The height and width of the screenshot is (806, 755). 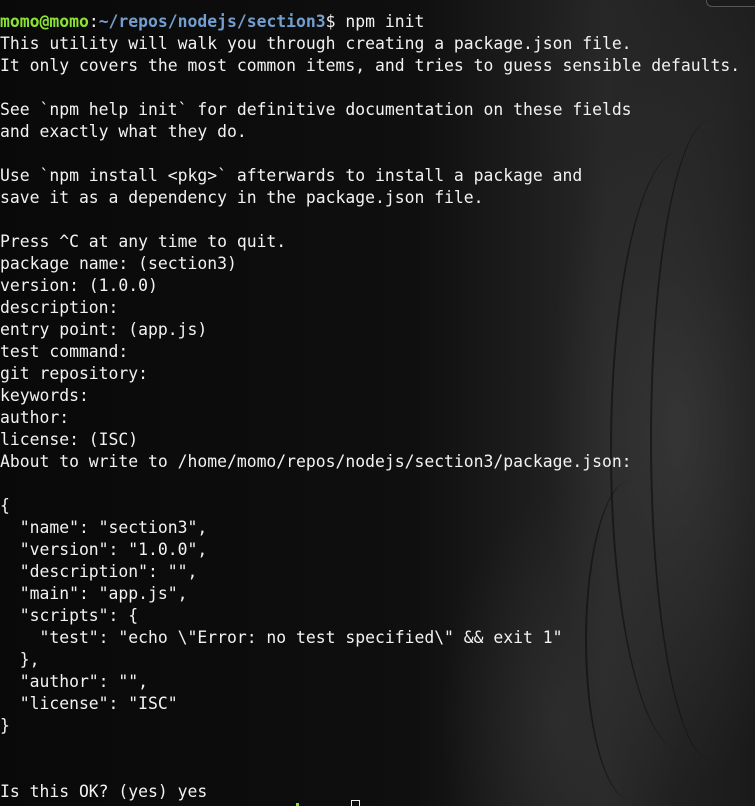 What do you see at coordinates (35, 417) in the screenshot?
I see `output-line: author:` at bounding box center [35, 417].